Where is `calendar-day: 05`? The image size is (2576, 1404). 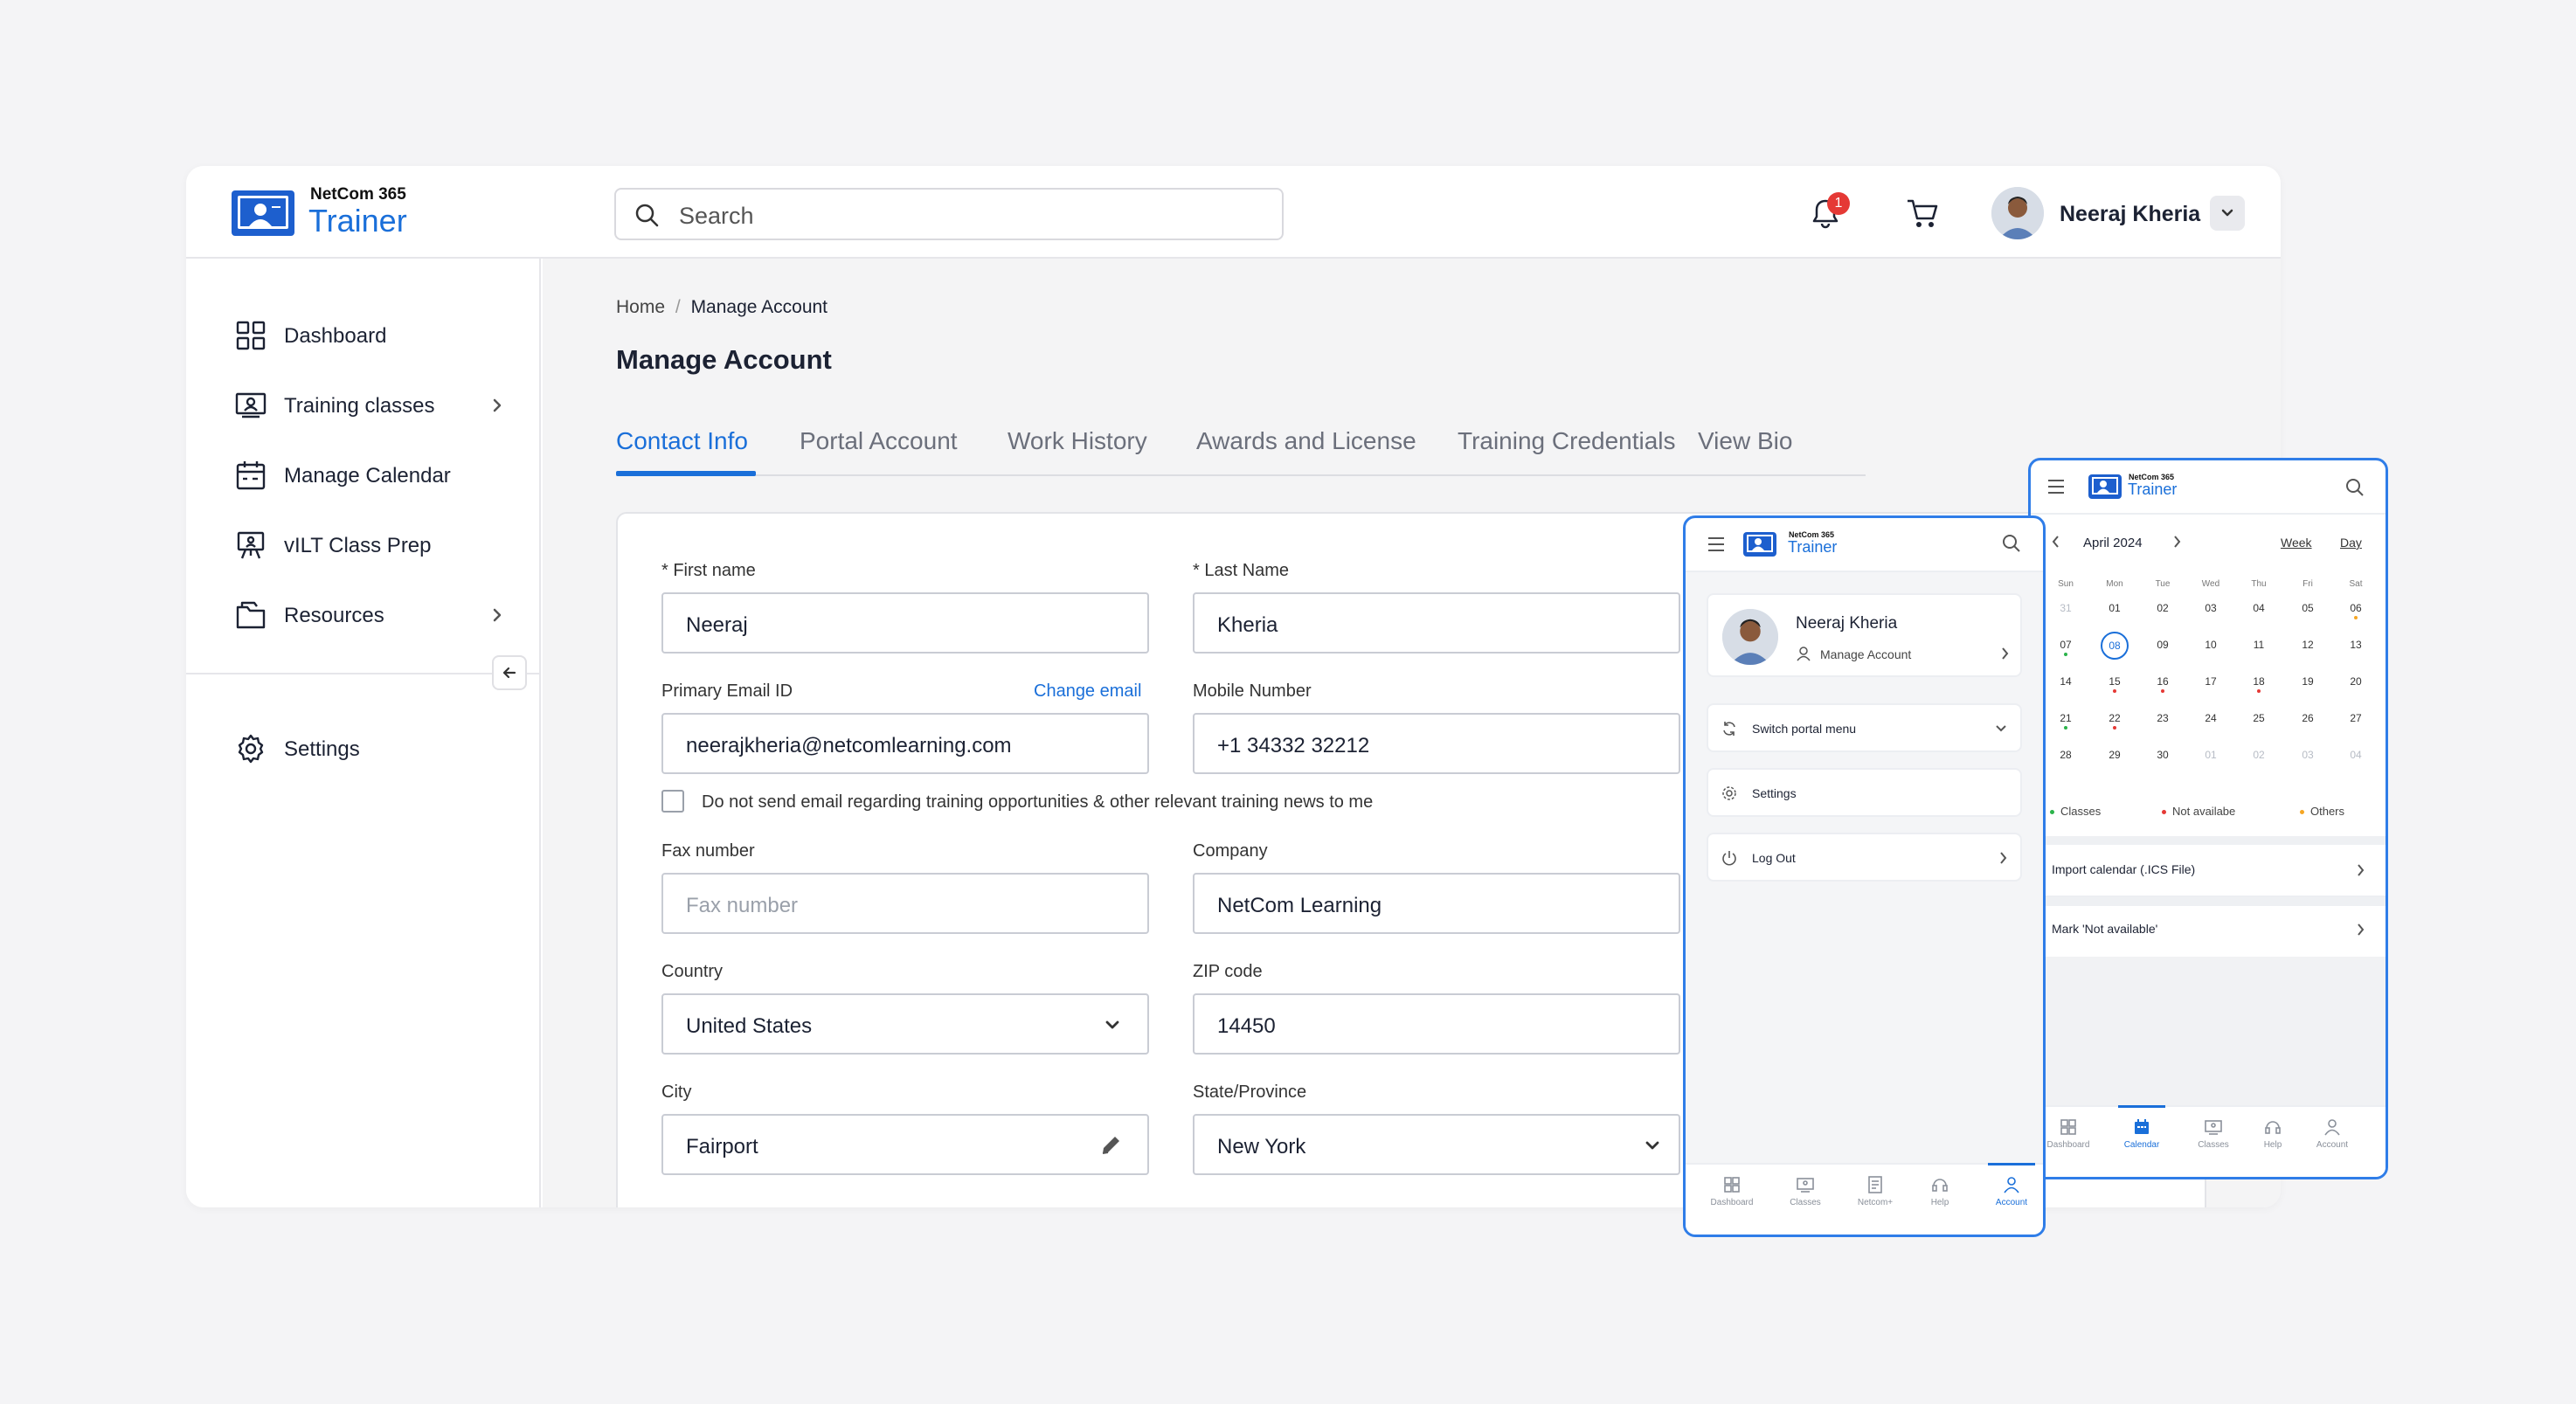 calendar-day: 05 is located at coordinates (2307, 608).